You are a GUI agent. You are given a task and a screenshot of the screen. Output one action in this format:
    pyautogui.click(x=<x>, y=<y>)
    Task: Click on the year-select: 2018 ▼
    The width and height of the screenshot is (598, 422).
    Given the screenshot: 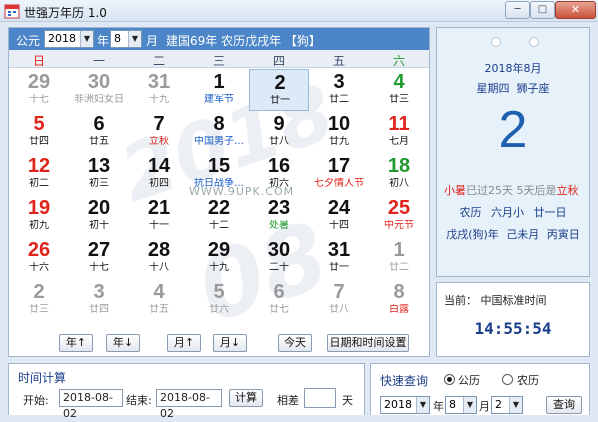 What is the action you would take?
    pyautogui.click(x=69, y=39)
    